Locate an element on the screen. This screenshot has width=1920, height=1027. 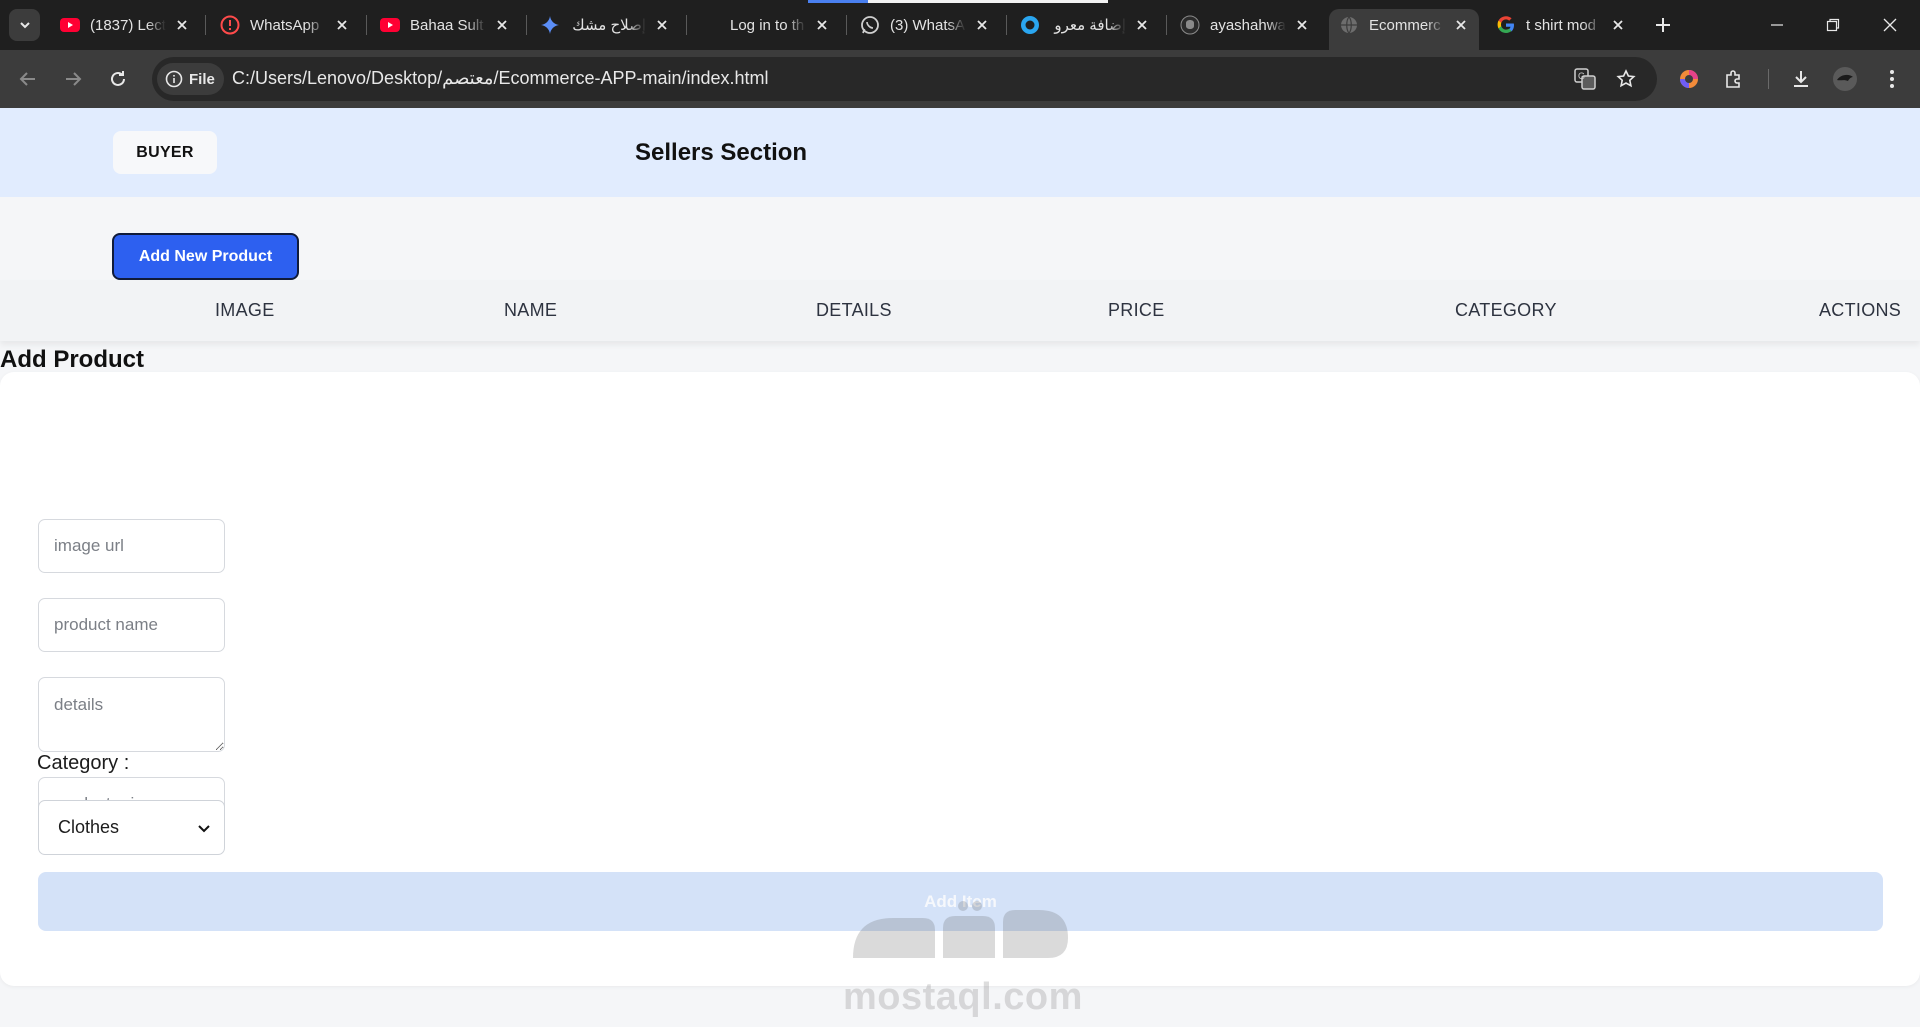
page-header: BUYER Sellers Section is located at coordinates (960, 152).